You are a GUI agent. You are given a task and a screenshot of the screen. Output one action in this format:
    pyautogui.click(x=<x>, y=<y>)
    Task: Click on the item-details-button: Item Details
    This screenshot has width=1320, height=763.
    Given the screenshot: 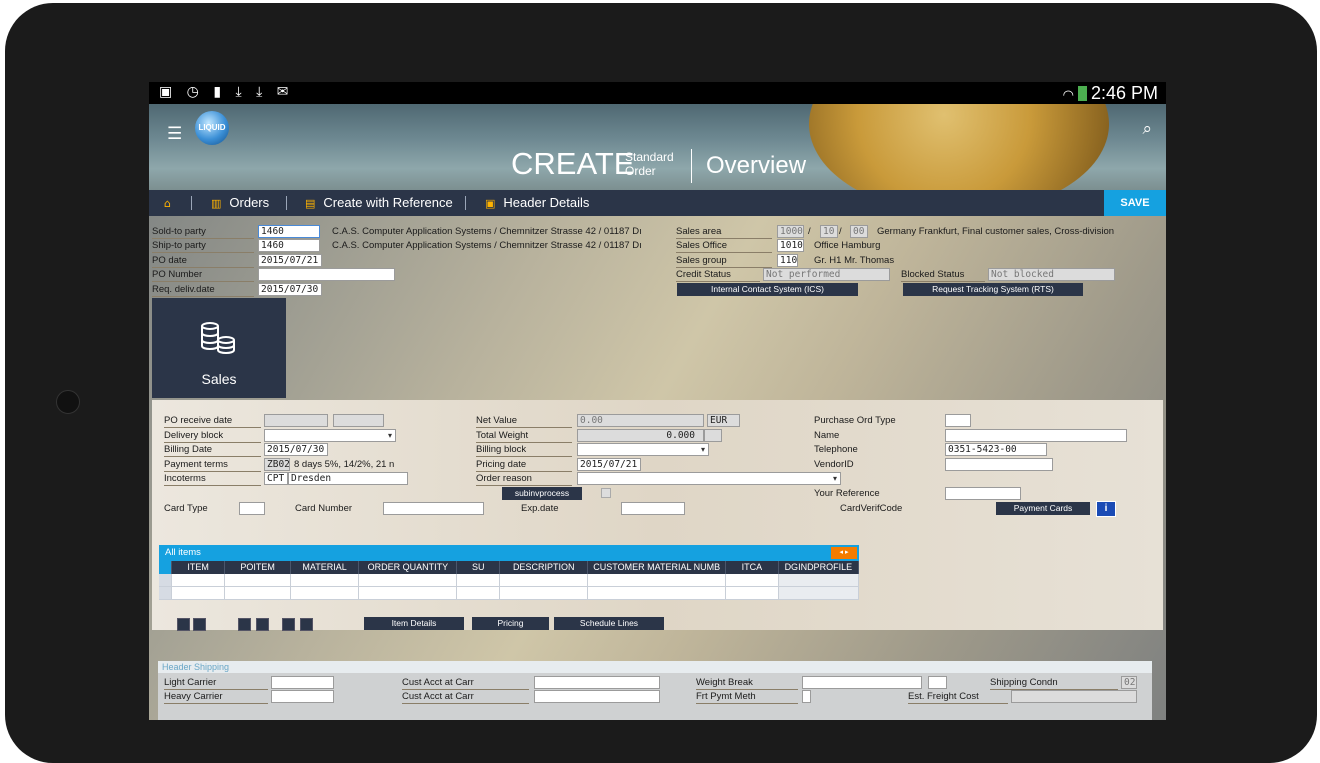 What is the action you would take?
    pyautogui.click(x=414, y=623)
    